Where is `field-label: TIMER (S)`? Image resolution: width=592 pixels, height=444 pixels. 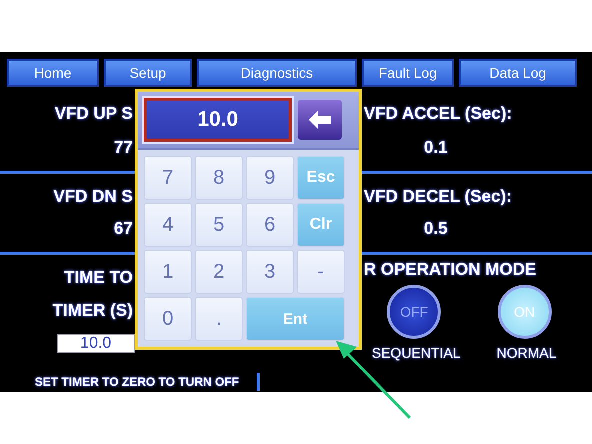
field-label: TIMER (S) is located at coordinates (93, 311).